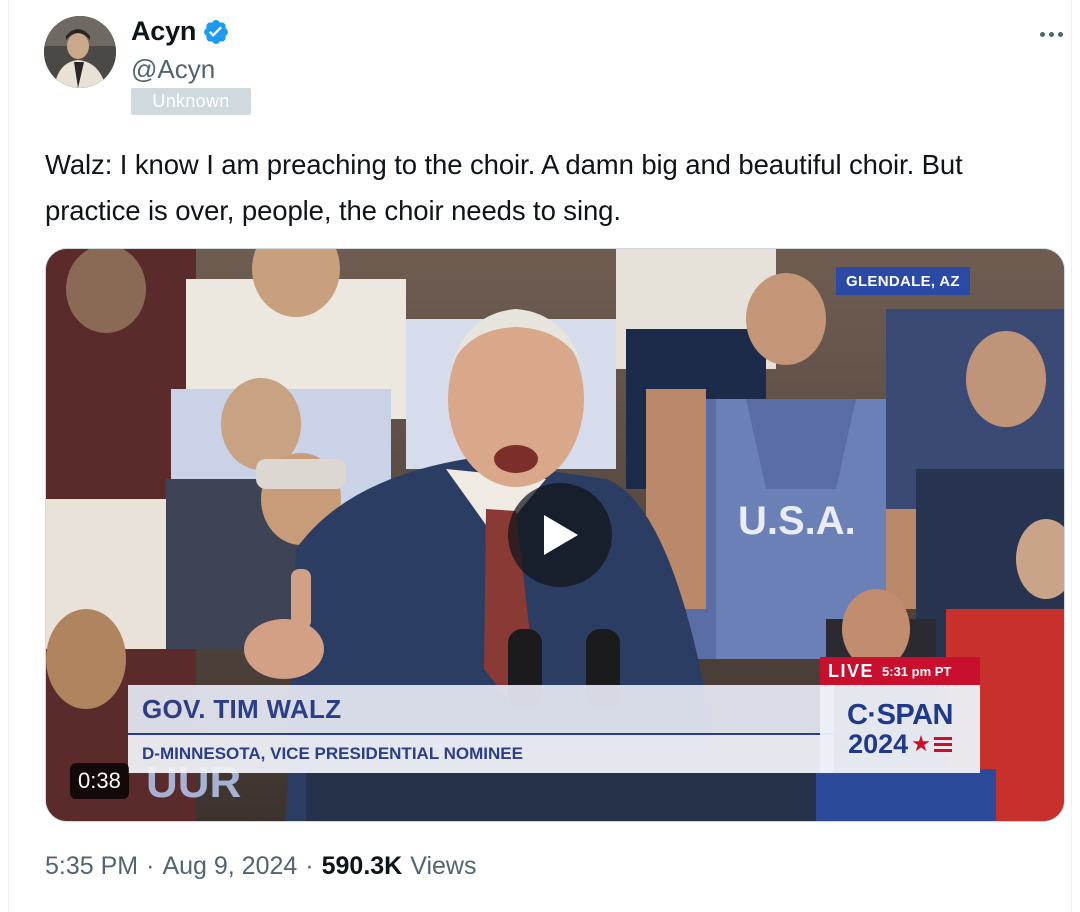 The image size is (1080, 912). I want to click on author-avatar, so click(80, 52).